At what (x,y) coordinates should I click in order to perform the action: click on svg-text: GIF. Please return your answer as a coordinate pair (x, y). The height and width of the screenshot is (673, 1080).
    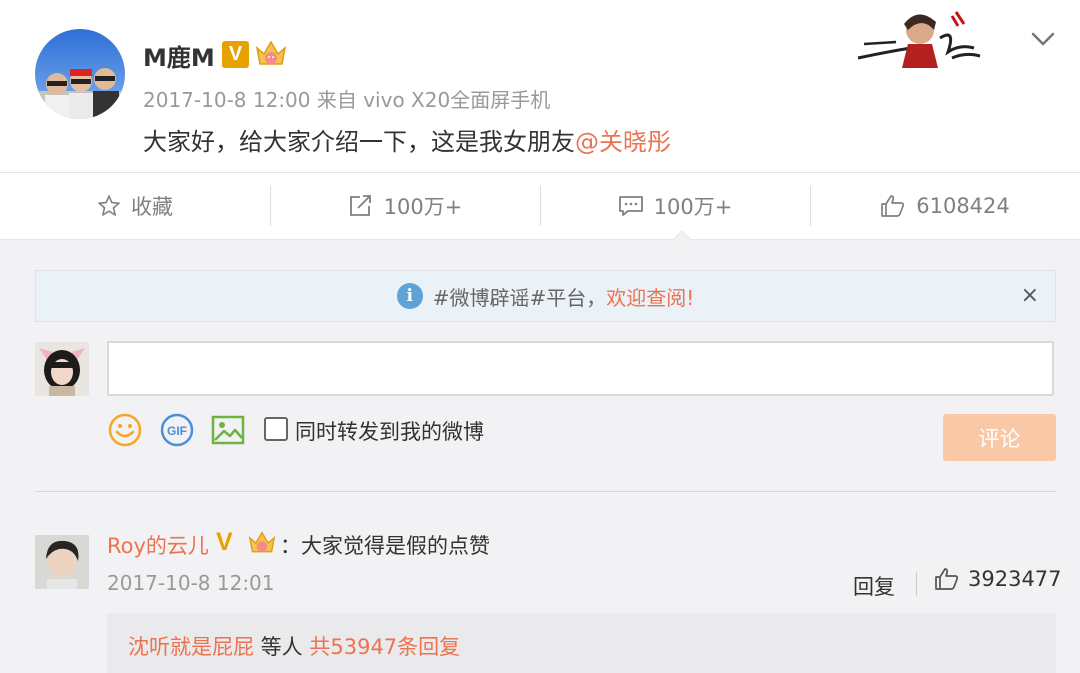
    Looking at the image, I should click on (177, 431).